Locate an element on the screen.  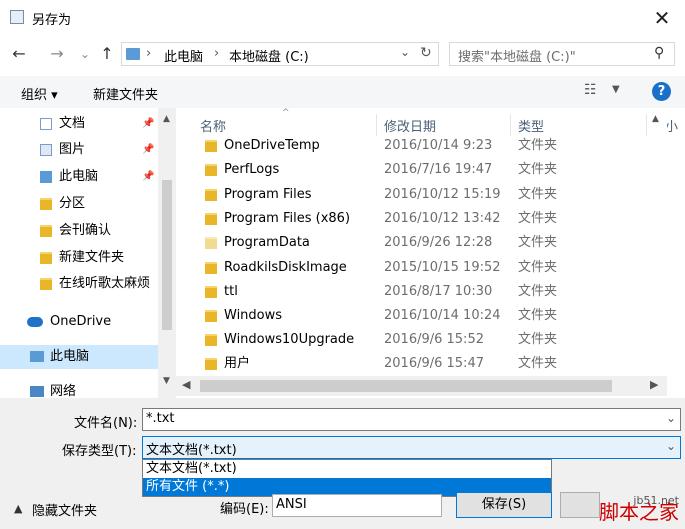
forward-button: → is located at coordinates (57, 54).